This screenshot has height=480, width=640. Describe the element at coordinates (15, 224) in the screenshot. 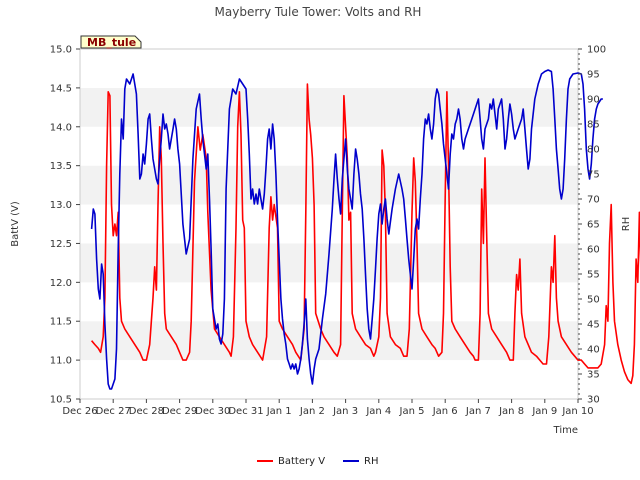

I see `y-axis-left-title: BattV (V)` at that location.